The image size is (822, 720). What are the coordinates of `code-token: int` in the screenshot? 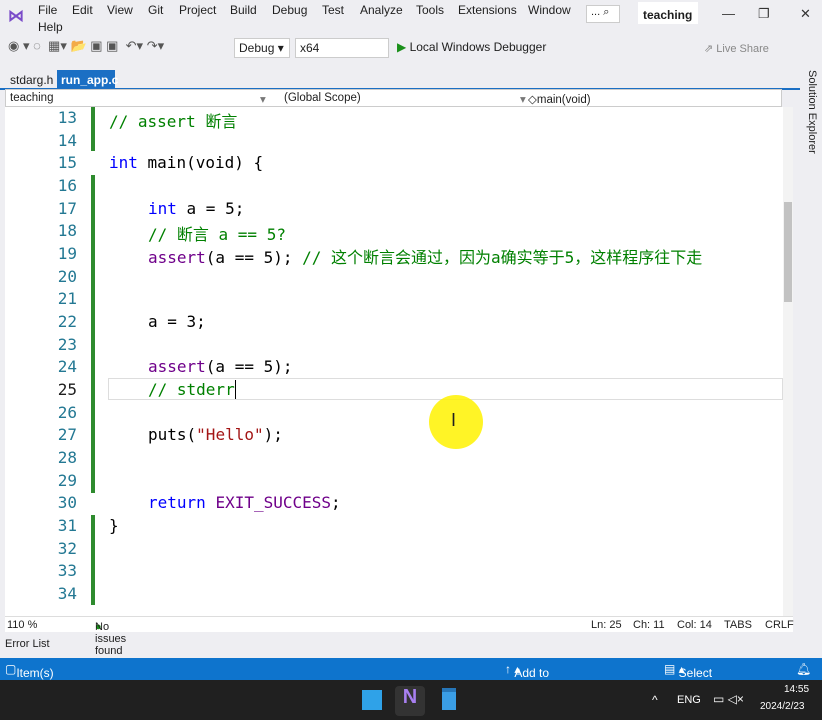 It's located at (162, 208).